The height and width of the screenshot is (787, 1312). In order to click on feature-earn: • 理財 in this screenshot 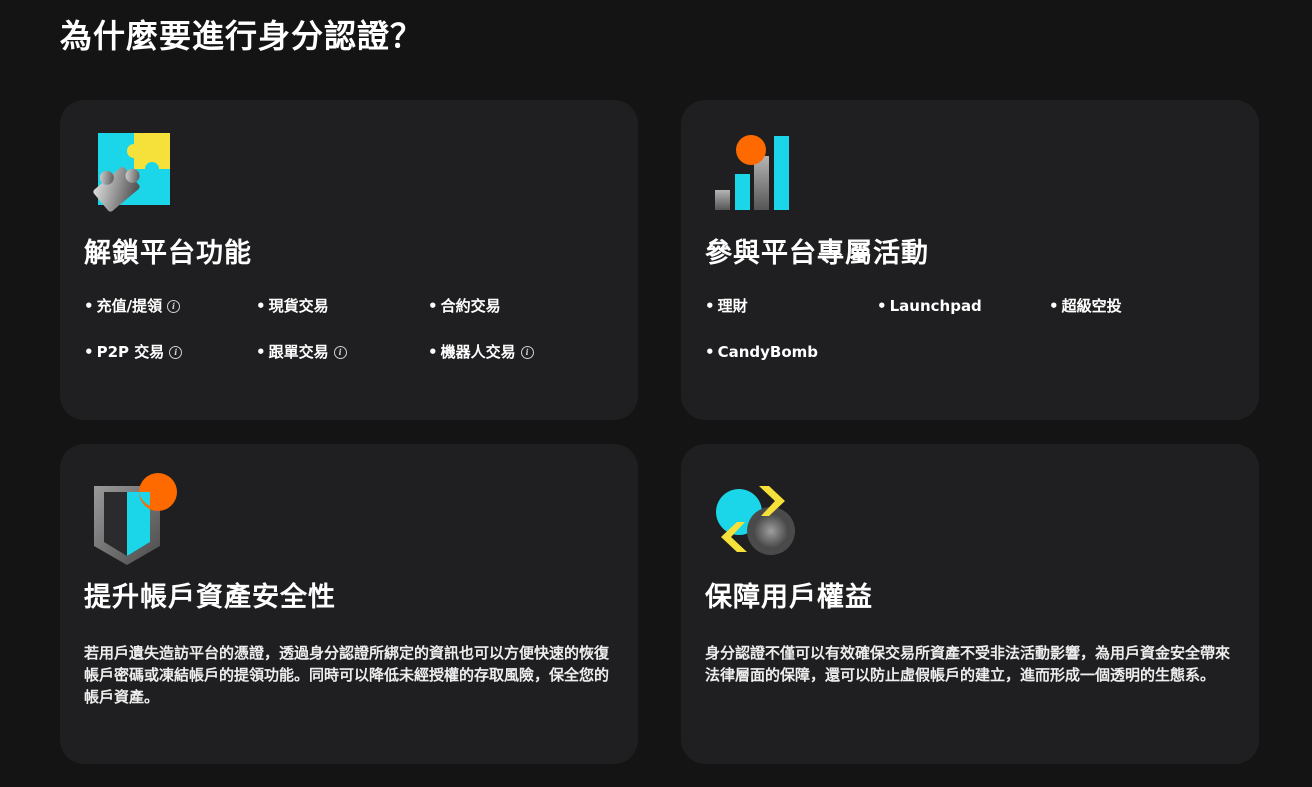, I will do `click(726, 306)`.